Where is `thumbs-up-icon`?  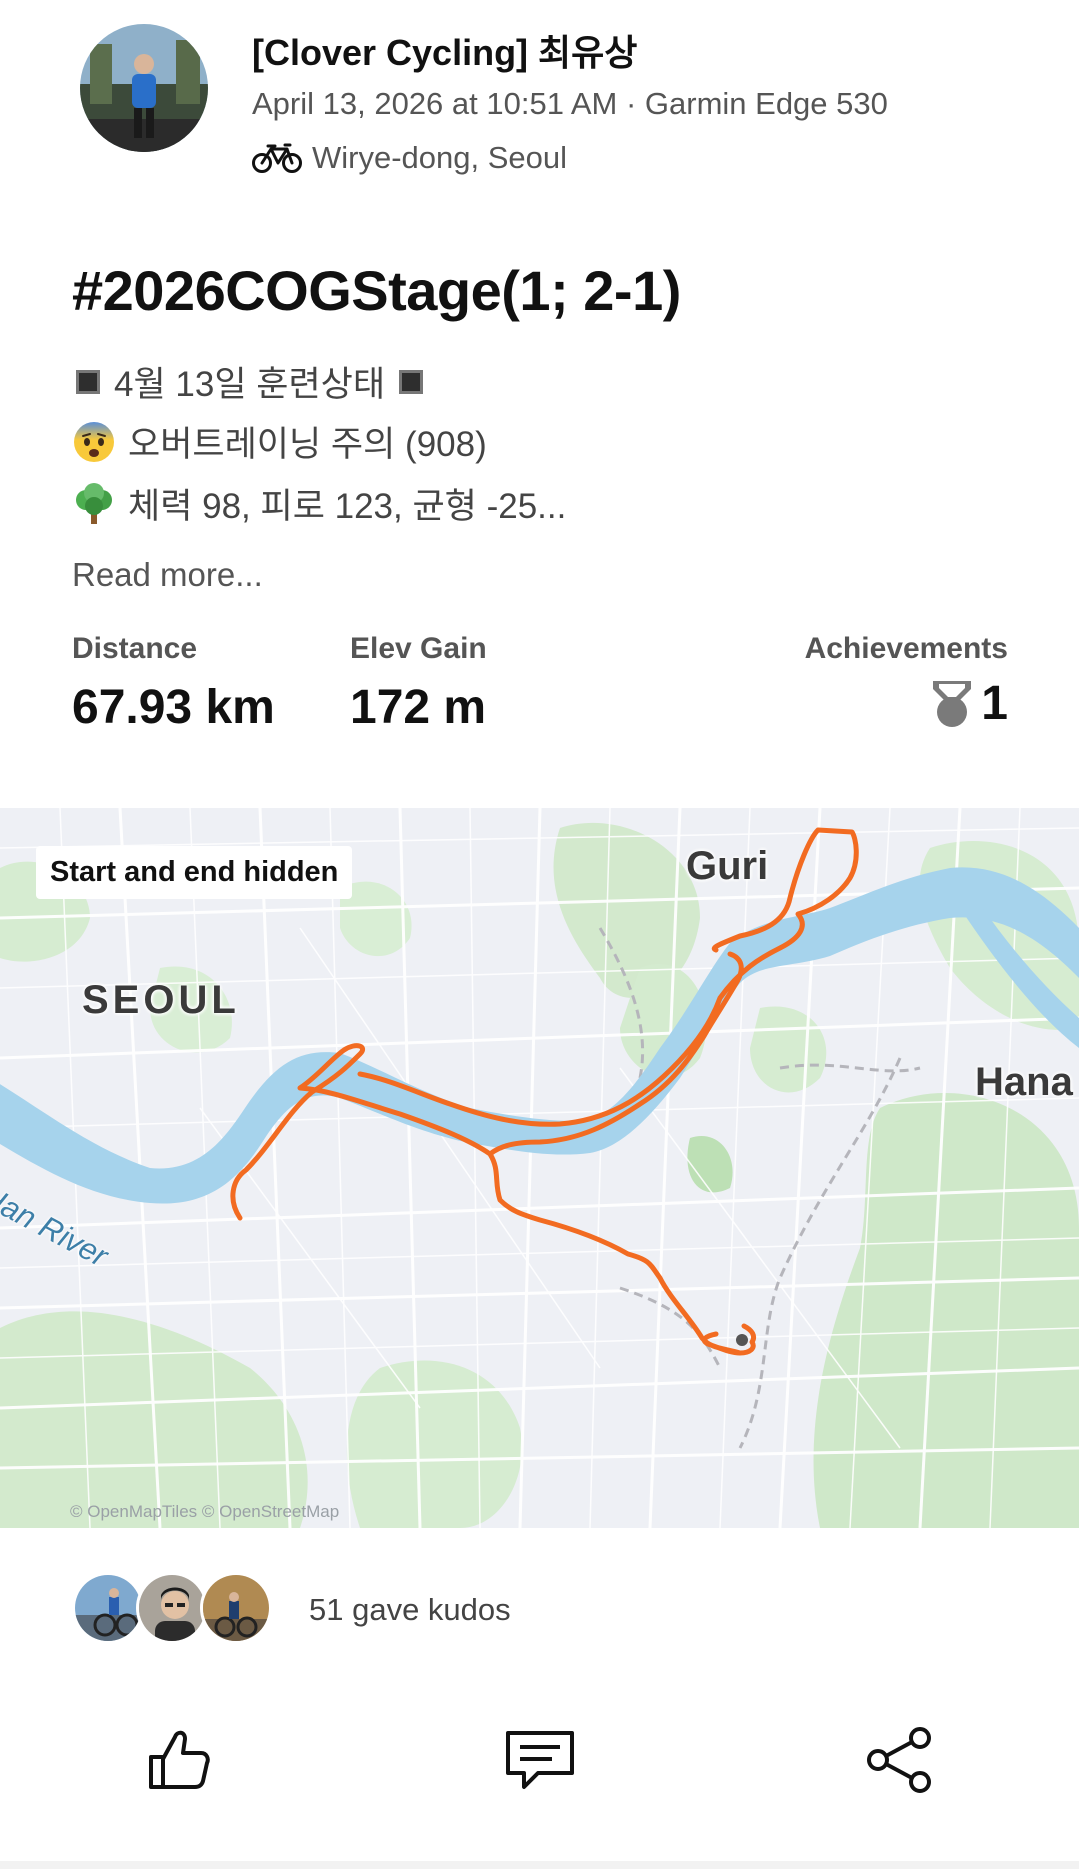 thumbs-up-icon is located at coordinates (179, 1759).